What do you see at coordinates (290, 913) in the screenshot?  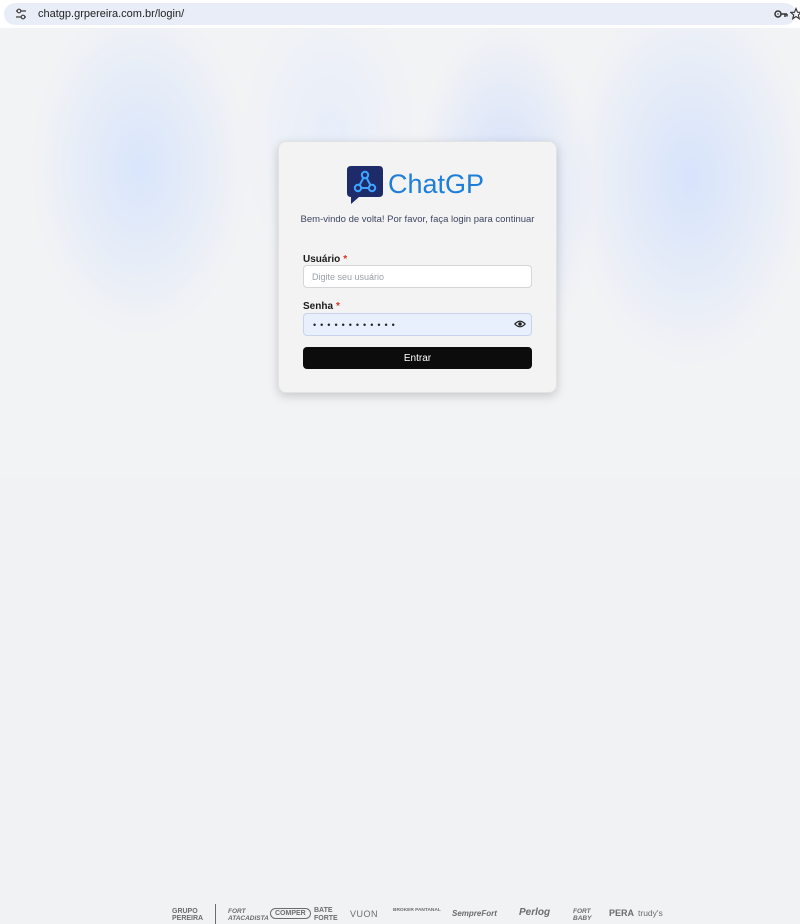 I see `partner-logo-comper: COMPER` at bounding box center [290, 913].